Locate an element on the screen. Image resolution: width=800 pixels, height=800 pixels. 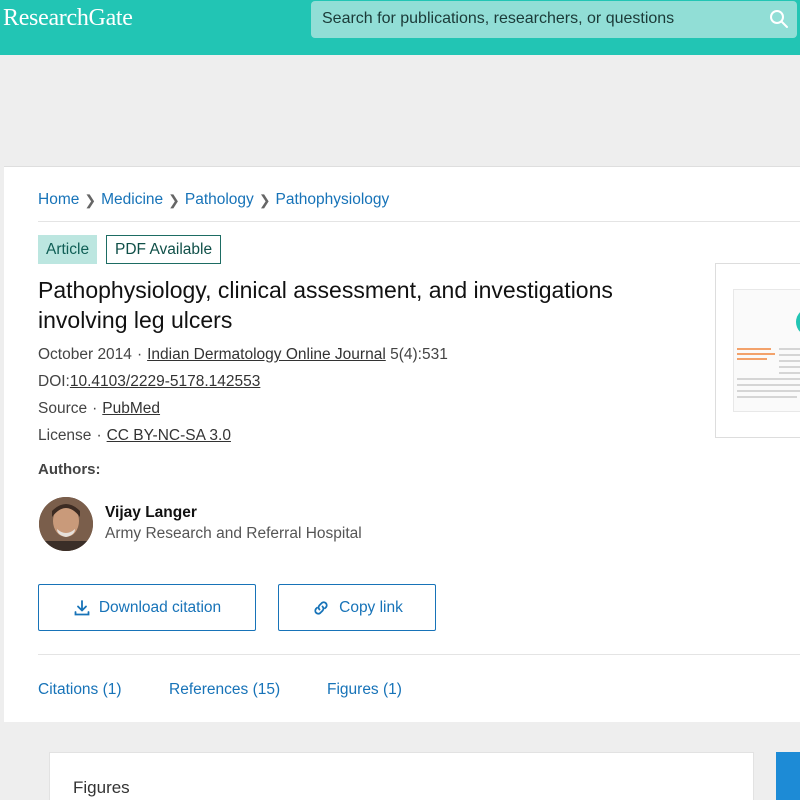
doi-link: 10.4103/2229-5178.142553 is located at coordinates (165, 381).